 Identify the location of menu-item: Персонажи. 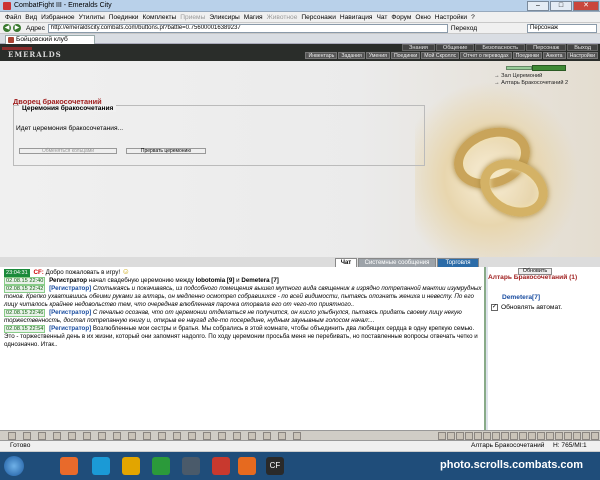
(318, 17).